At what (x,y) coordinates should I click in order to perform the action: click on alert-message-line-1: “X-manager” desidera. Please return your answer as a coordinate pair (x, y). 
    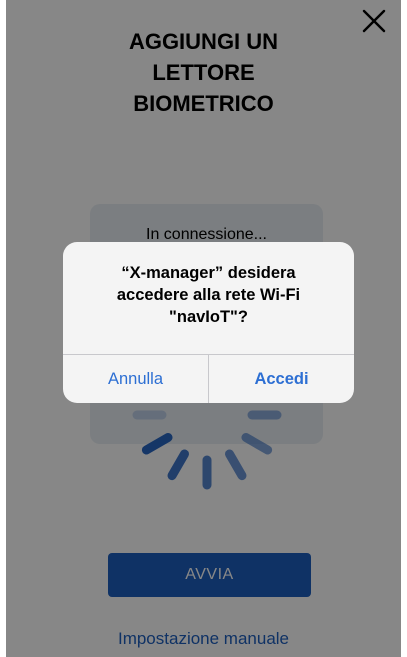
    Looking at the image, I should click on (208, 273).